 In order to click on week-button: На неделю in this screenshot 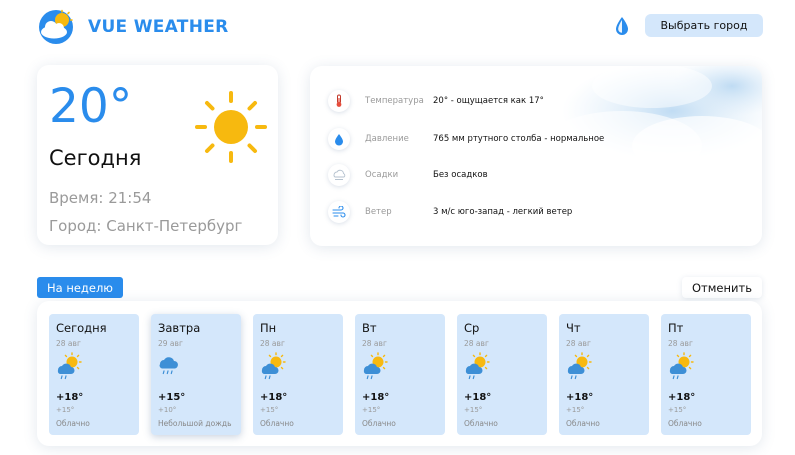, I will do `click(80, 287)`.